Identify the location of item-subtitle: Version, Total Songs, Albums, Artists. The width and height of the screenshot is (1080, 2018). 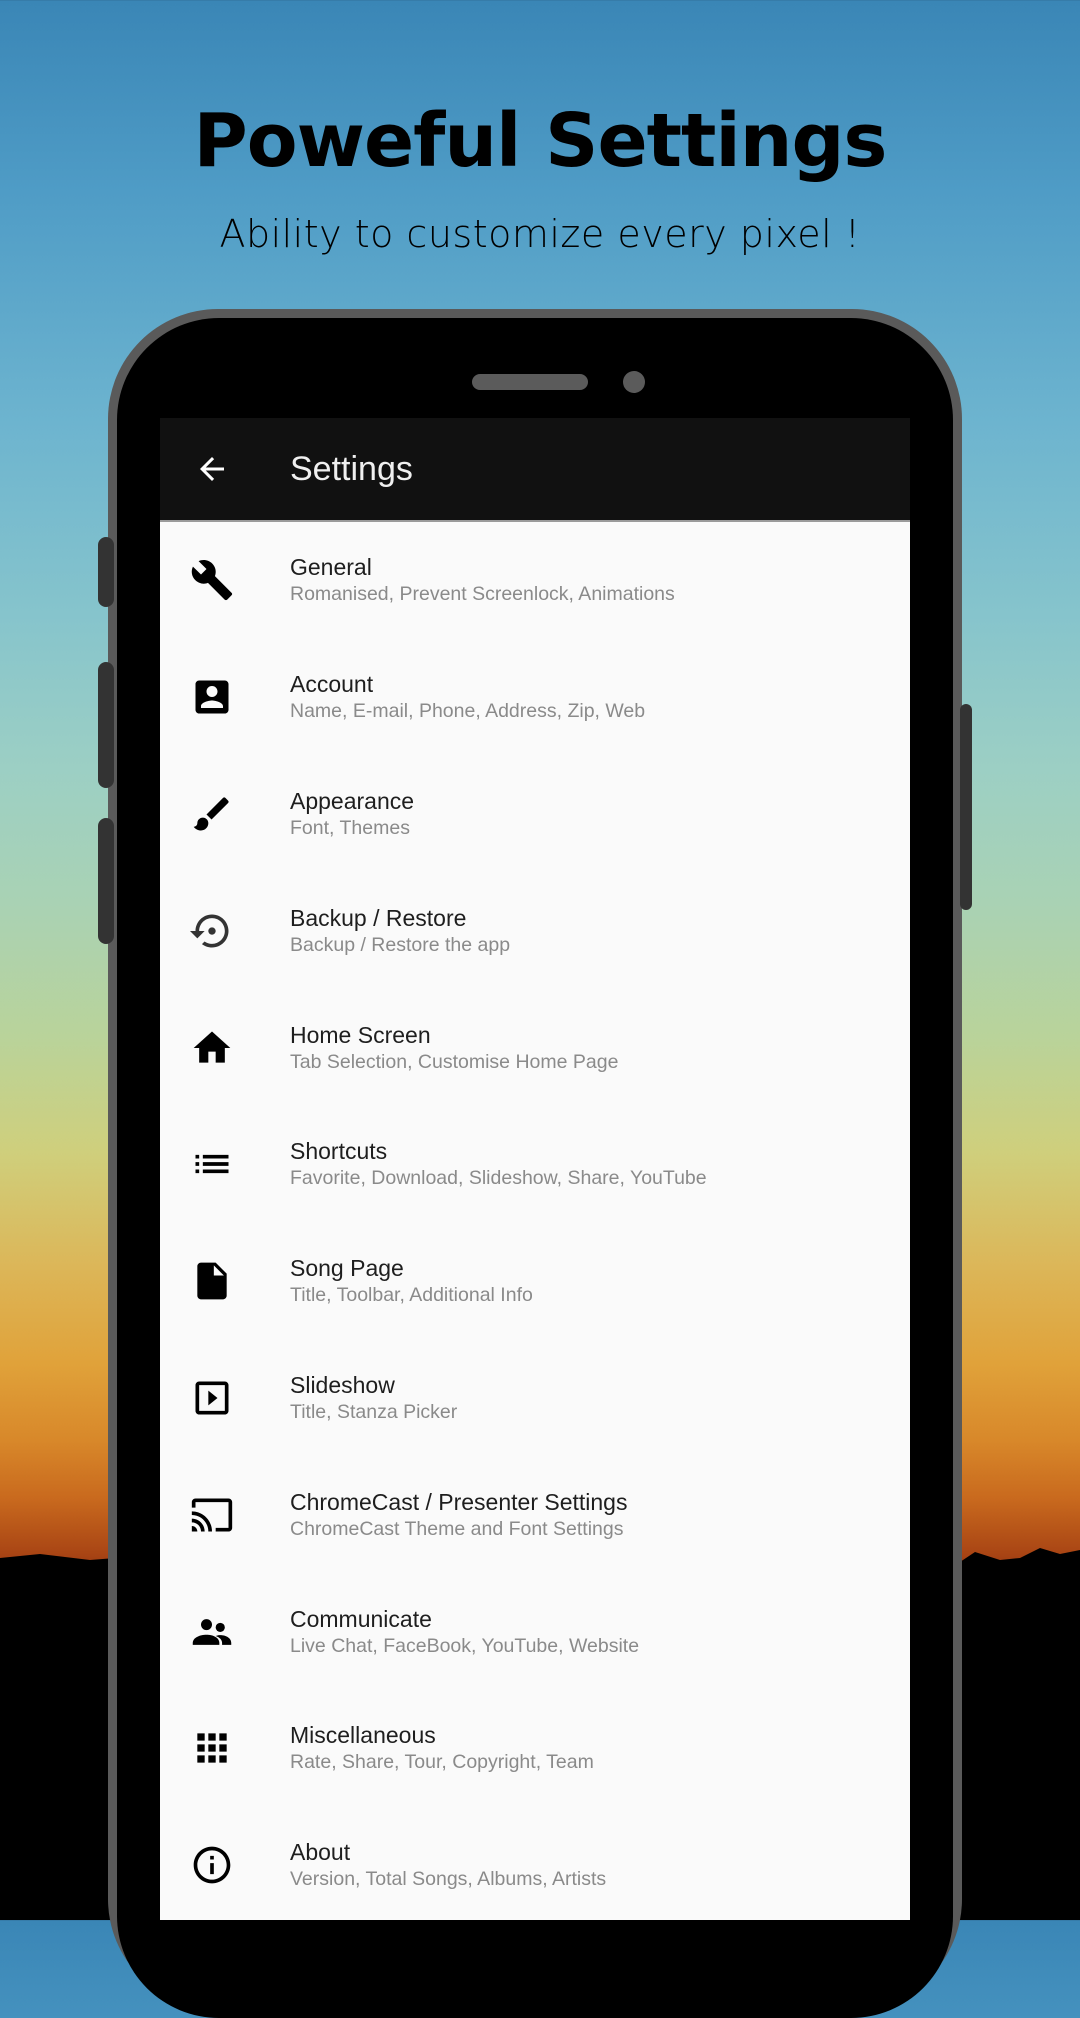
(448, 1879).